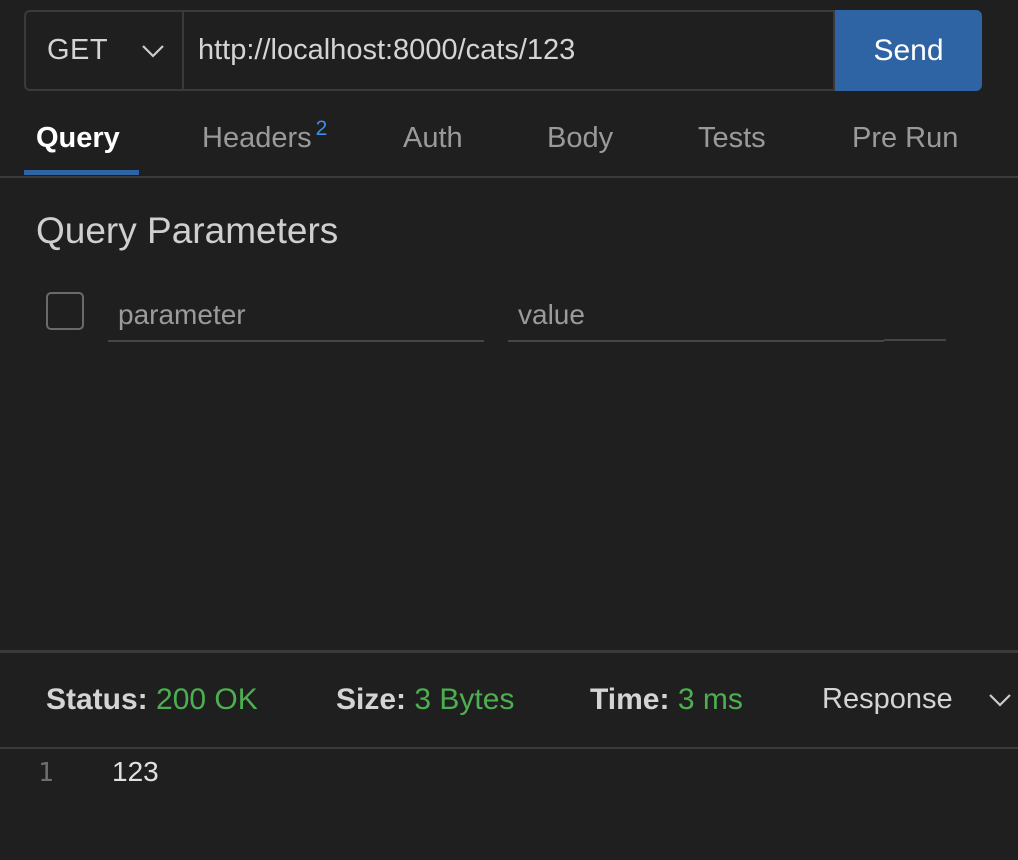  I want to click on param-value-input: value, so click(696, 316).